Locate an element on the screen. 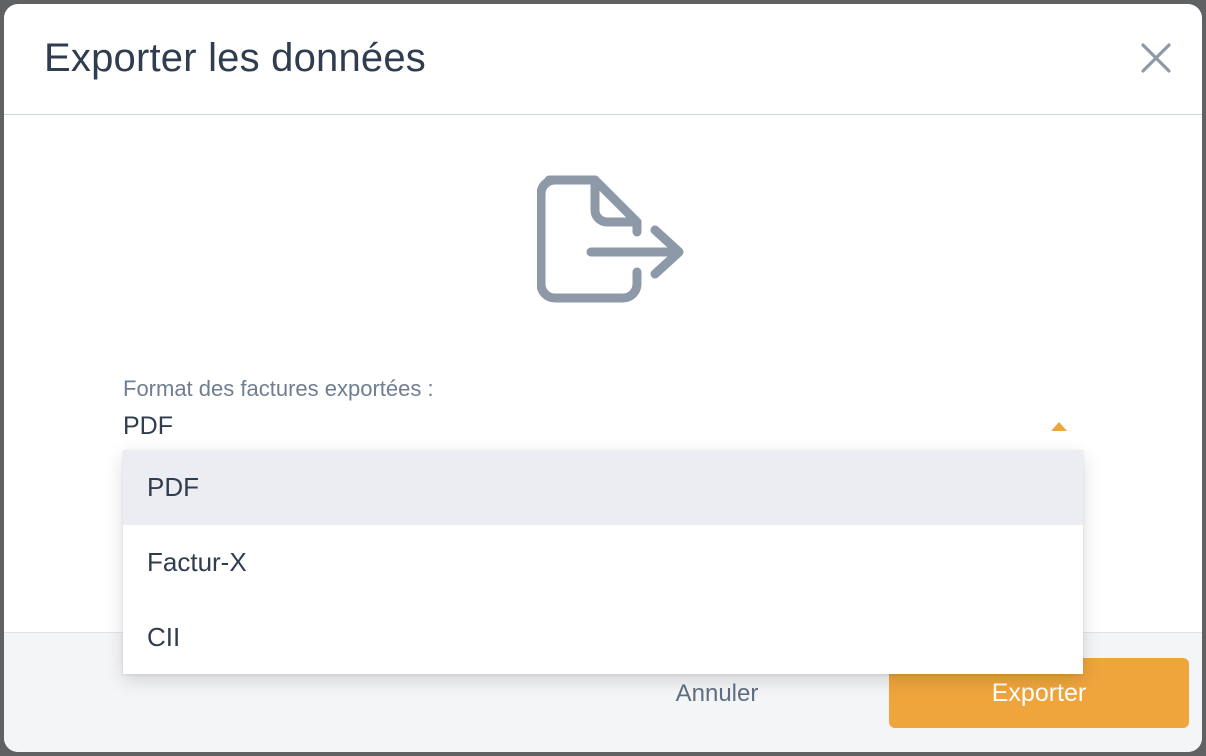 The width and height of the screenshot is (1206, 756). dropdown-option-pdf: PDF is located at coordinates (603, 487).